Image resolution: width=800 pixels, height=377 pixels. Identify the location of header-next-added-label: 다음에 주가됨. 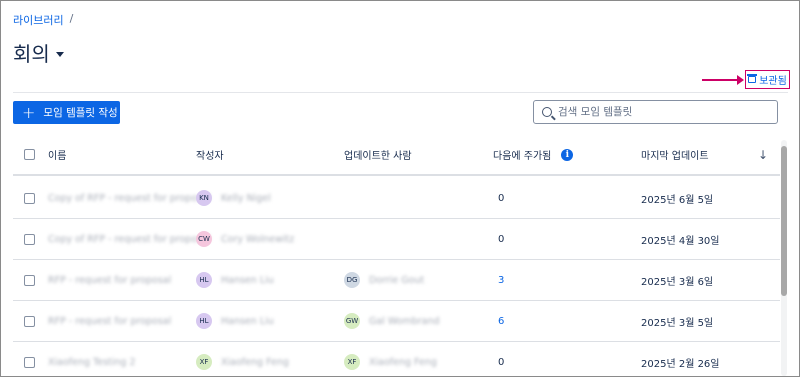
(522, 156).